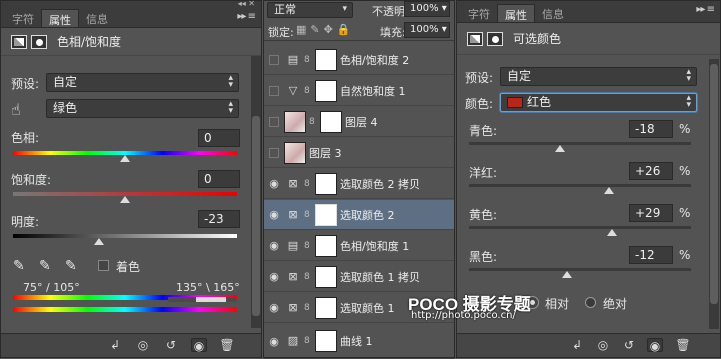 The height and width of the screenshot is (359, 721). I want to click on saturation-input: 0, so click(219, 179).